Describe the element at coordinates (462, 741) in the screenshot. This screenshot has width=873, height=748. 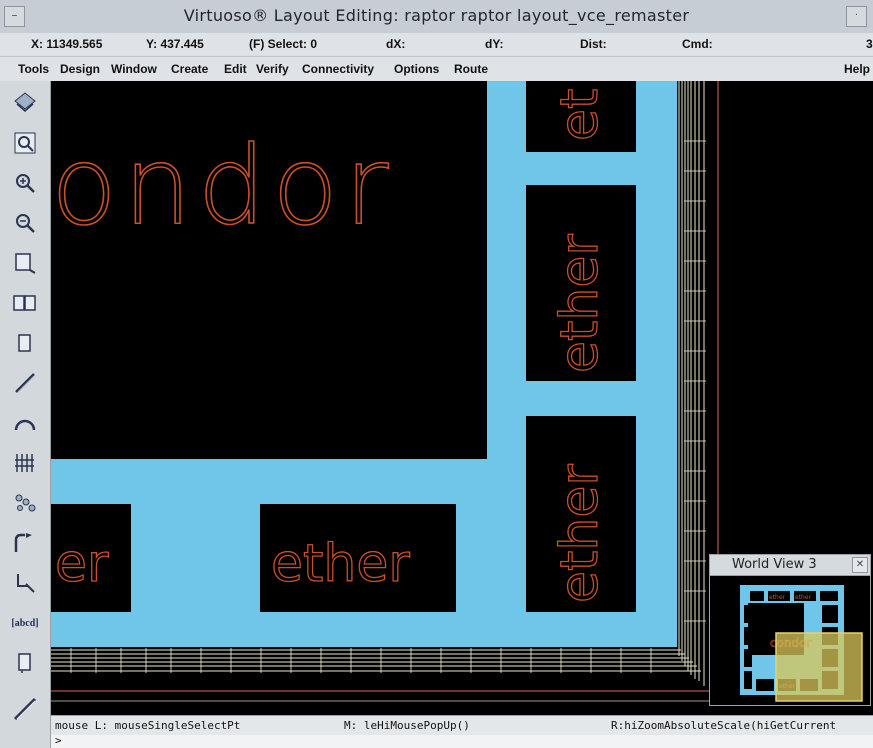
I see `command-line: >` at that location.